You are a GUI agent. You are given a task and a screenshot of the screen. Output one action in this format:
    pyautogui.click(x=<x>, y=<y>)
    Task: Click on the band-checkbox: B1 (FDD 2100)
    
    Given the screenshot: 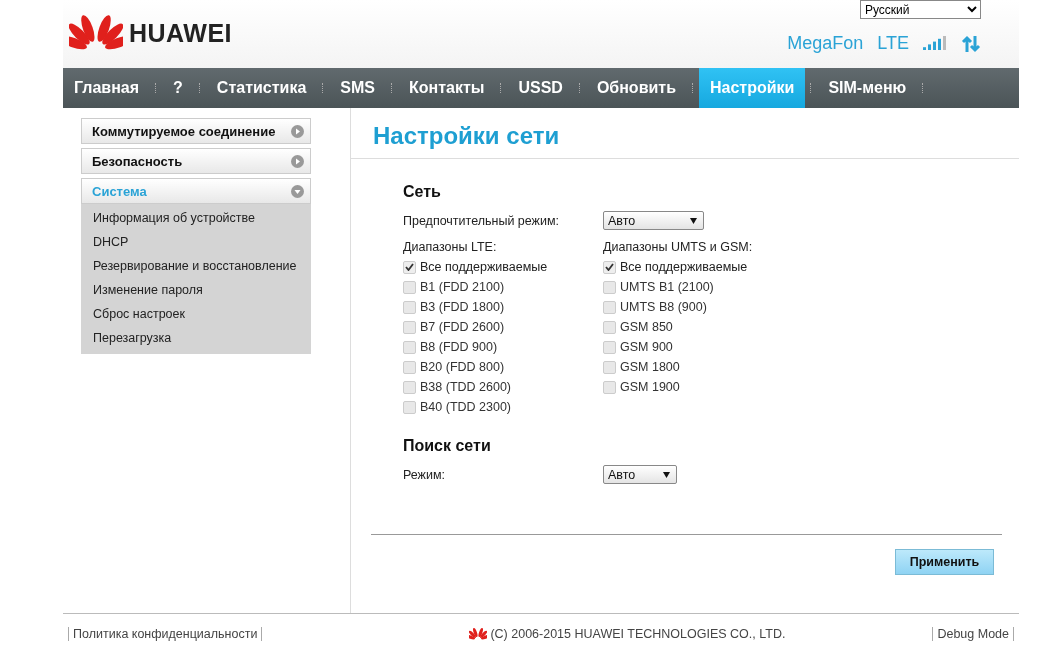 What is the action you would take?
    pyautogui.click(x=503, y=287)
    